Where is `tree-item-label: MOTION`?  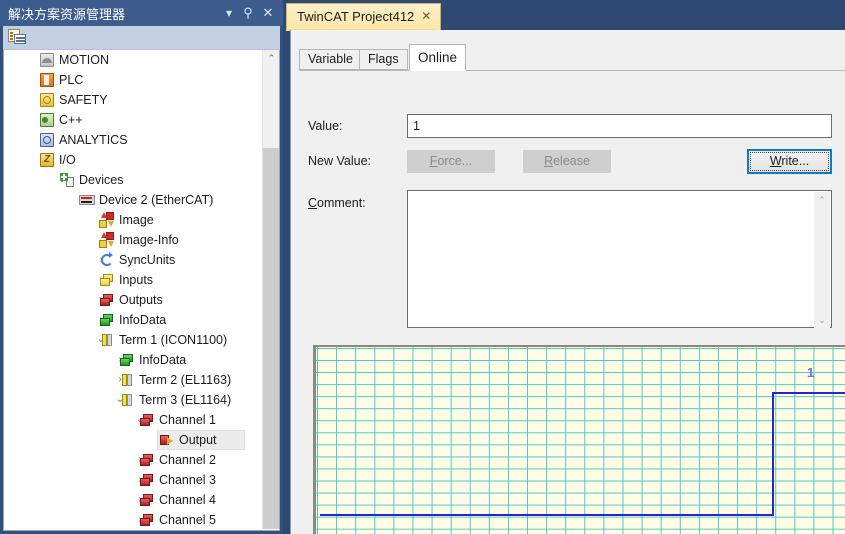 tree-item-label: MOTION is located at coordinates (84, 60).